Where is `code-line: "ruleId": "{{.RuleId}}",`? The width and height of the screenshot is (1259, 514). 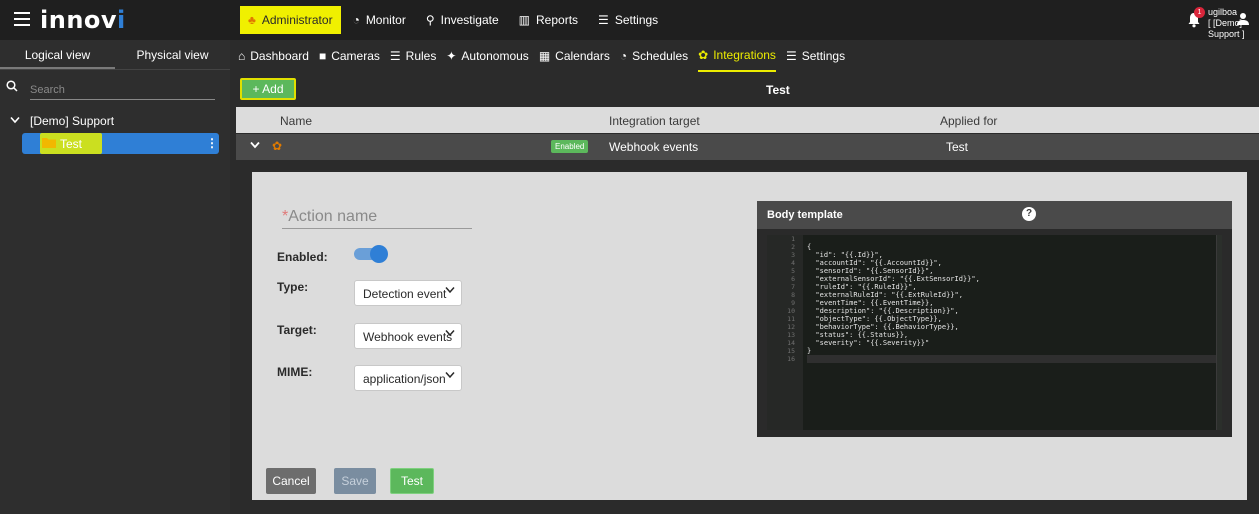 code-line: "ruleId": "{{.RuleId}}", is located at coordinates (862, 287).